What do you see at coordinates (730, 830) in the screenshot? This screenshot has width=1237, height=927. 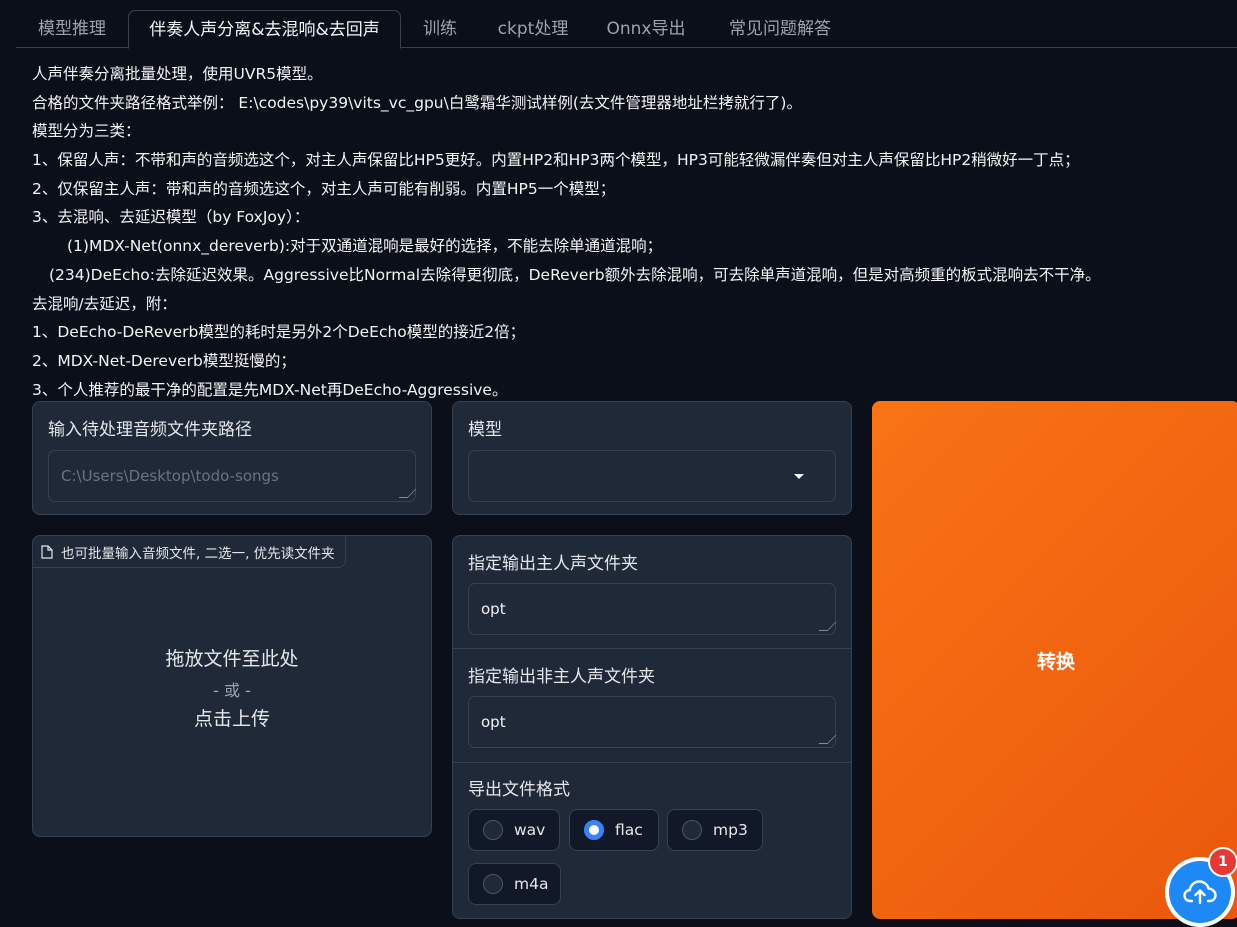 I see `format-option-label: mp3` at bounding box center [730, 830].